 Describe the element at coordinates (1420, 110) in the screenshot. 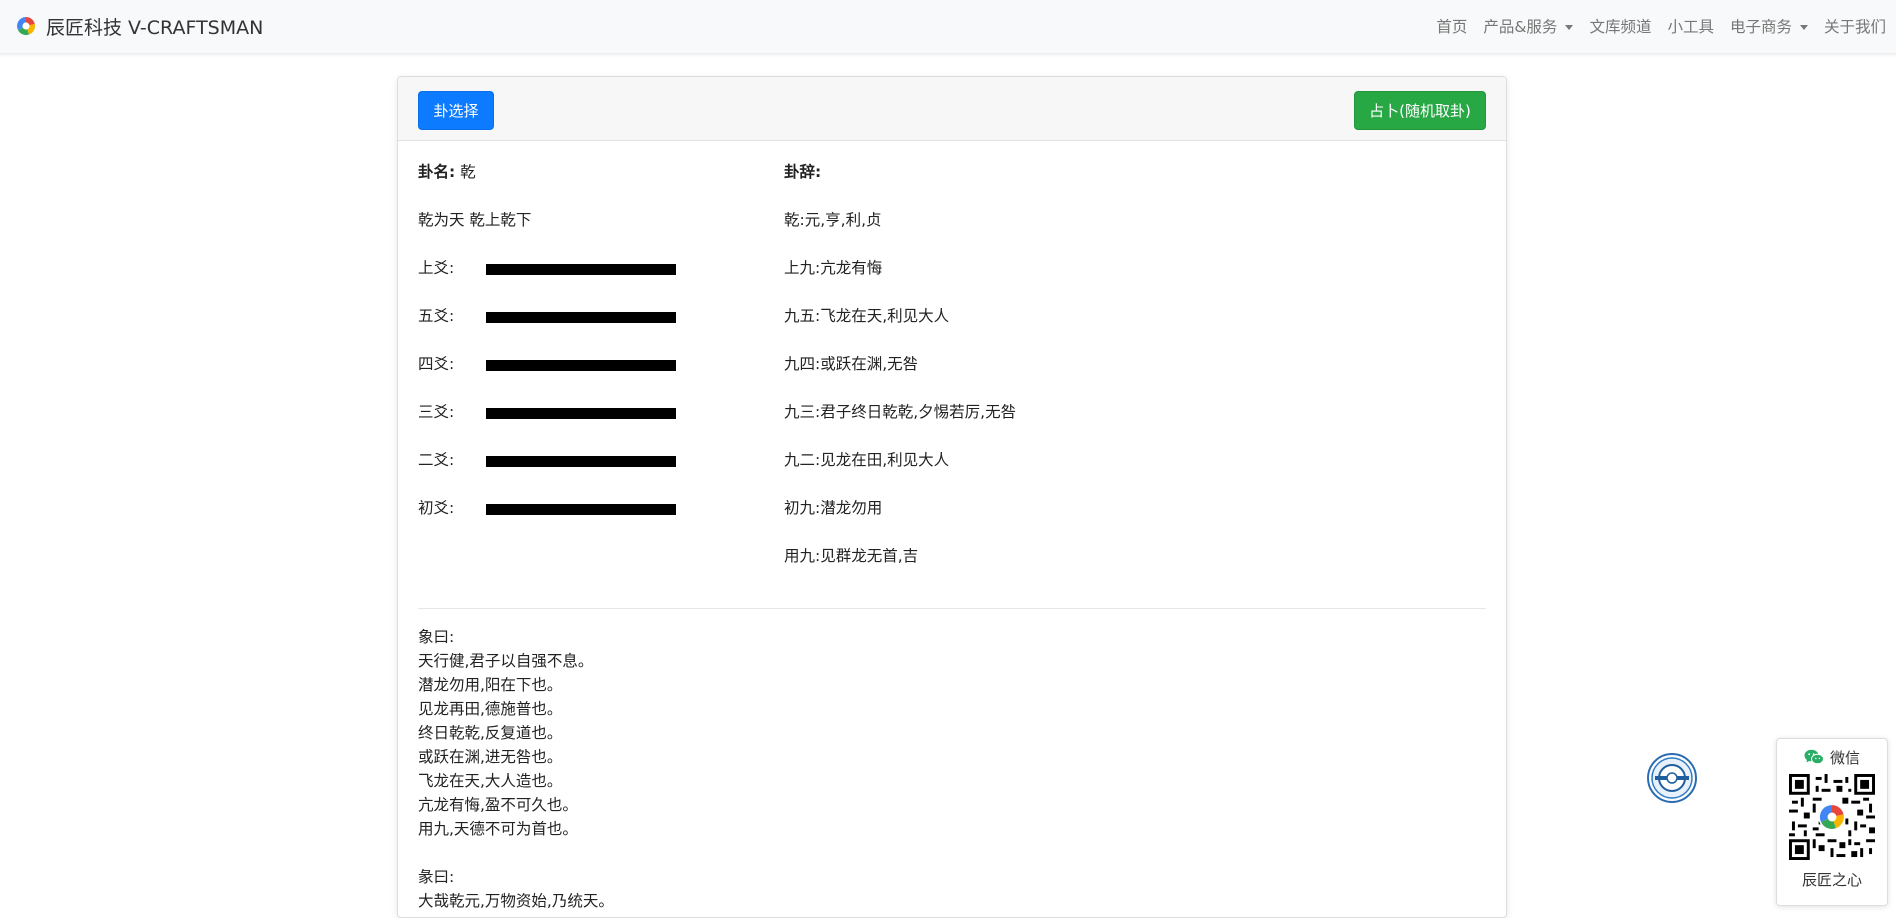

I see `random-divine-button: 占卜(随机取卦)` at that location.